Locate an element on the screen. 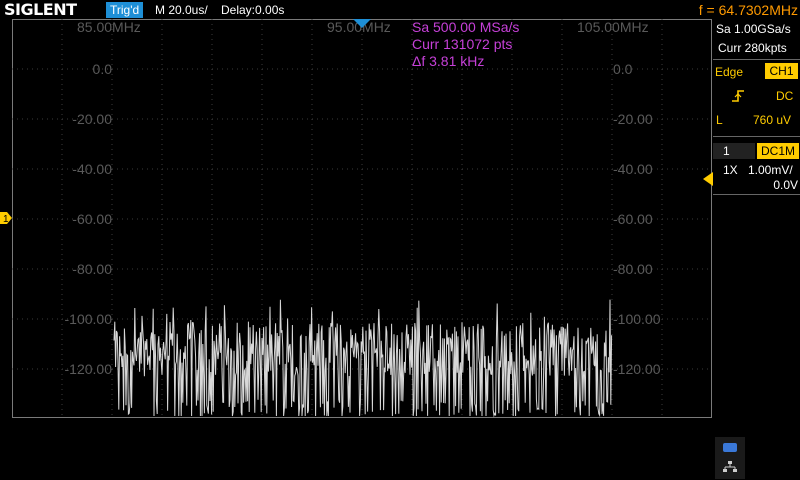 This screenshot has width=800, height=480. trigger-level-marker is located at coordinates (708, 179).